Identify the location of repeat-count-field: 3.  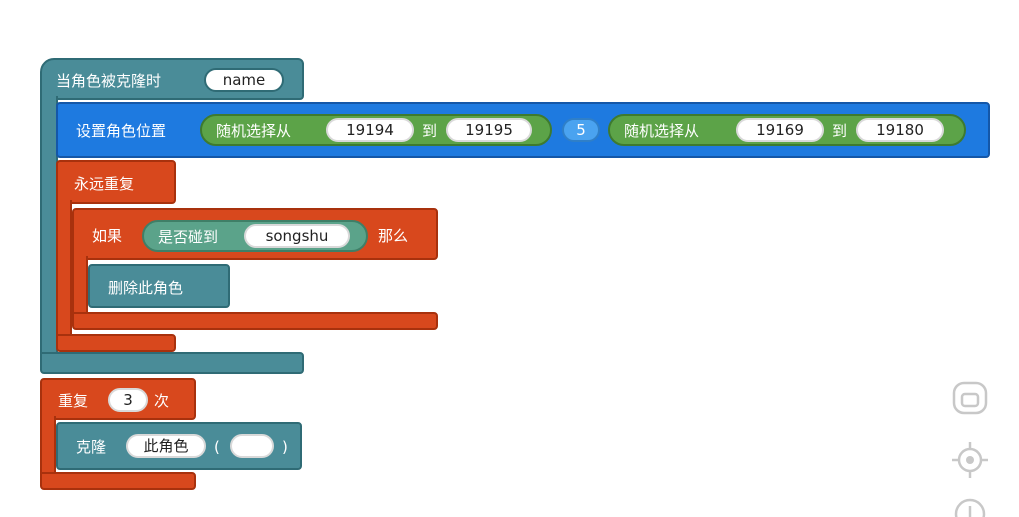
(128, 400).